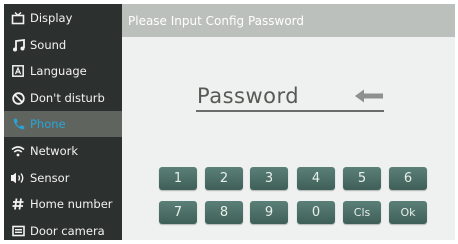  What do you see at coordinates (18, 45) in the screenshot?
I see `music-note-icon` at bounding box center [18, 45].